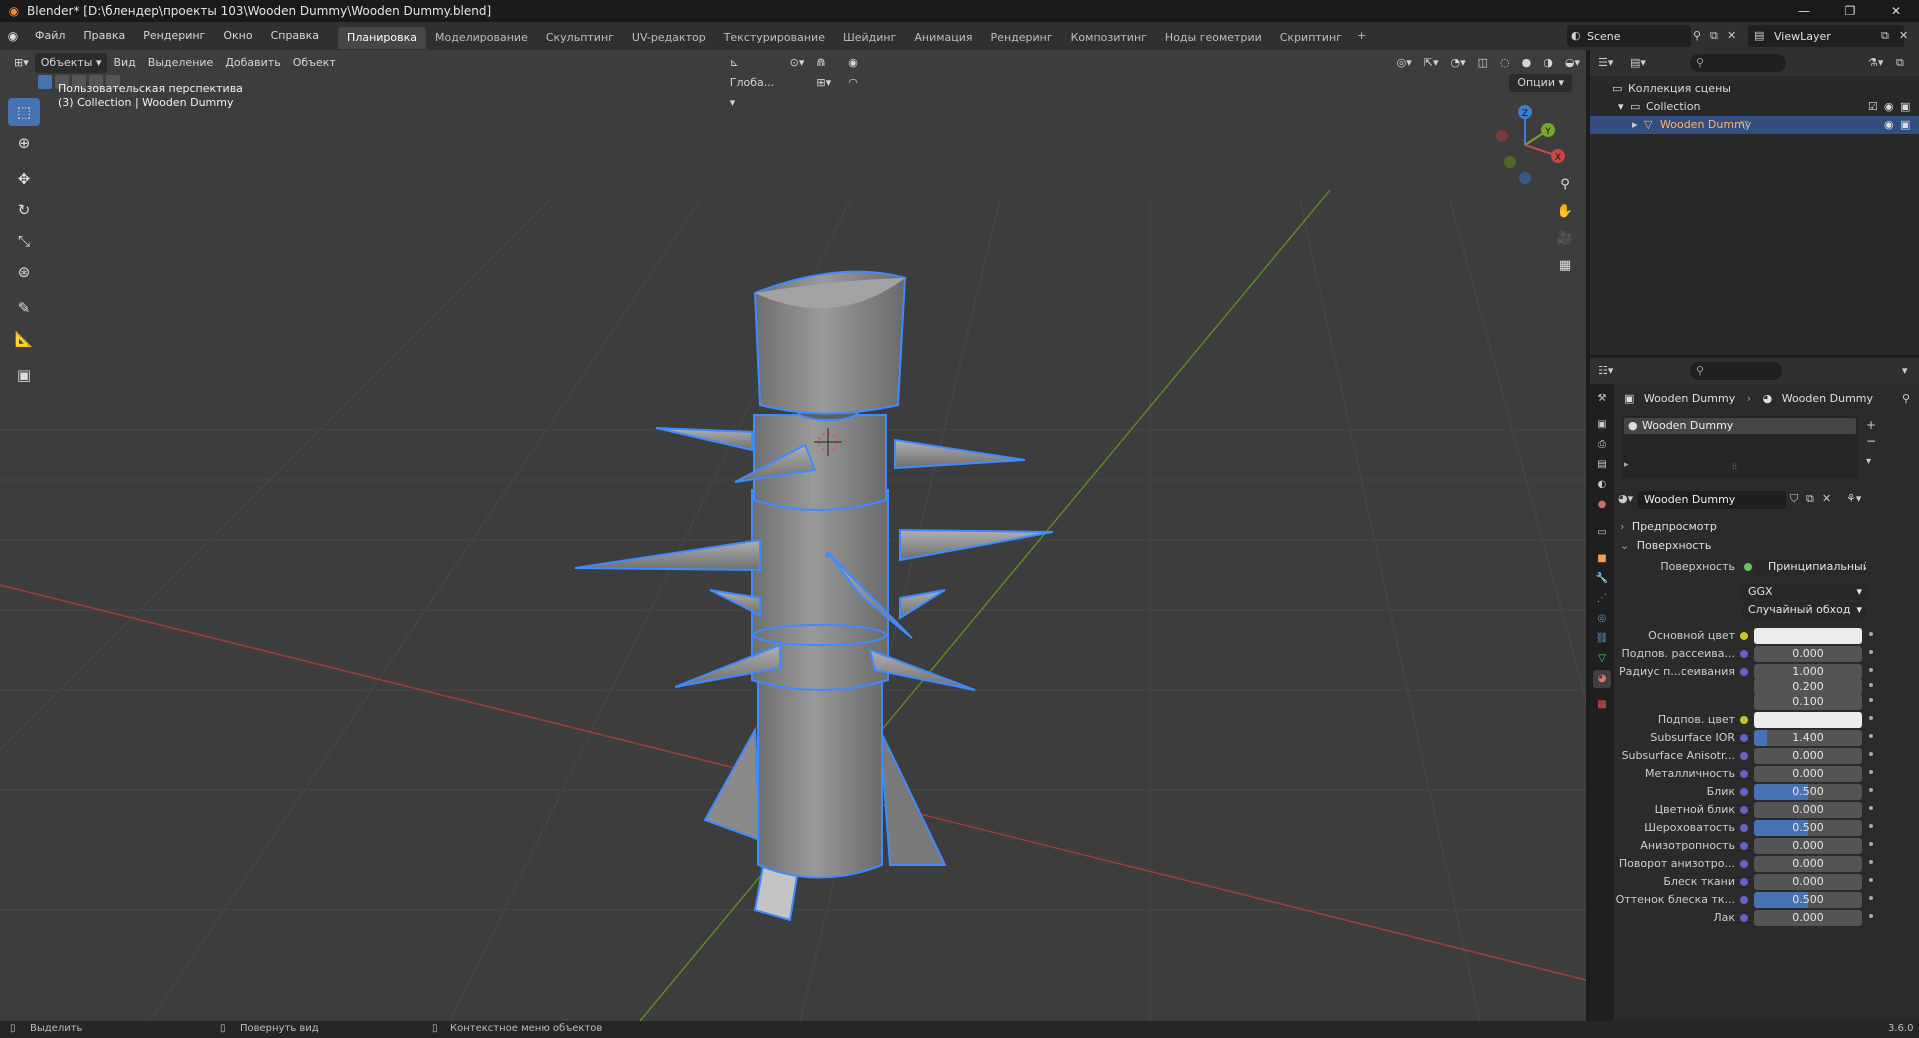 The image size is (1919, 1038). I want to click on tab-modeling: Моделирование, so click(481, 38).